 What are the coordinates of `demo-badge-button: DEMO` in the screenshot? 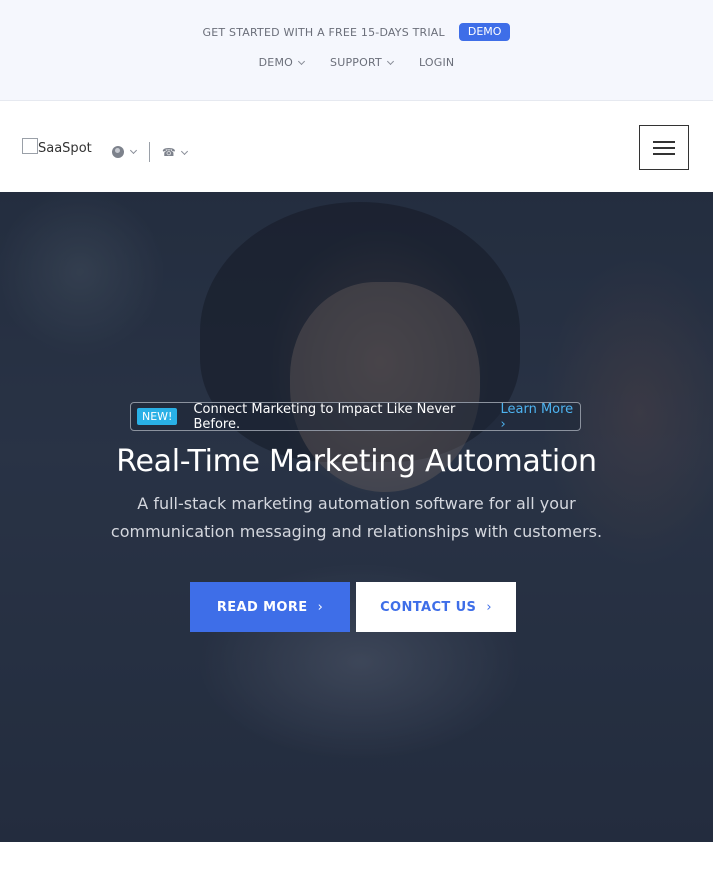 It's located at (484, 32).